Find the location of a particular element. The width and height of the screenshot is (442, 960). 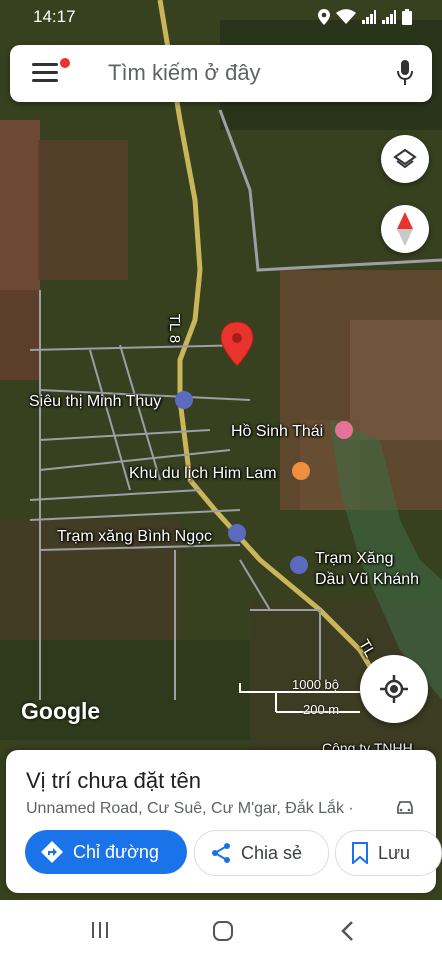

scale-imperial: 1000 bộ is located at coordinates (315, 684).